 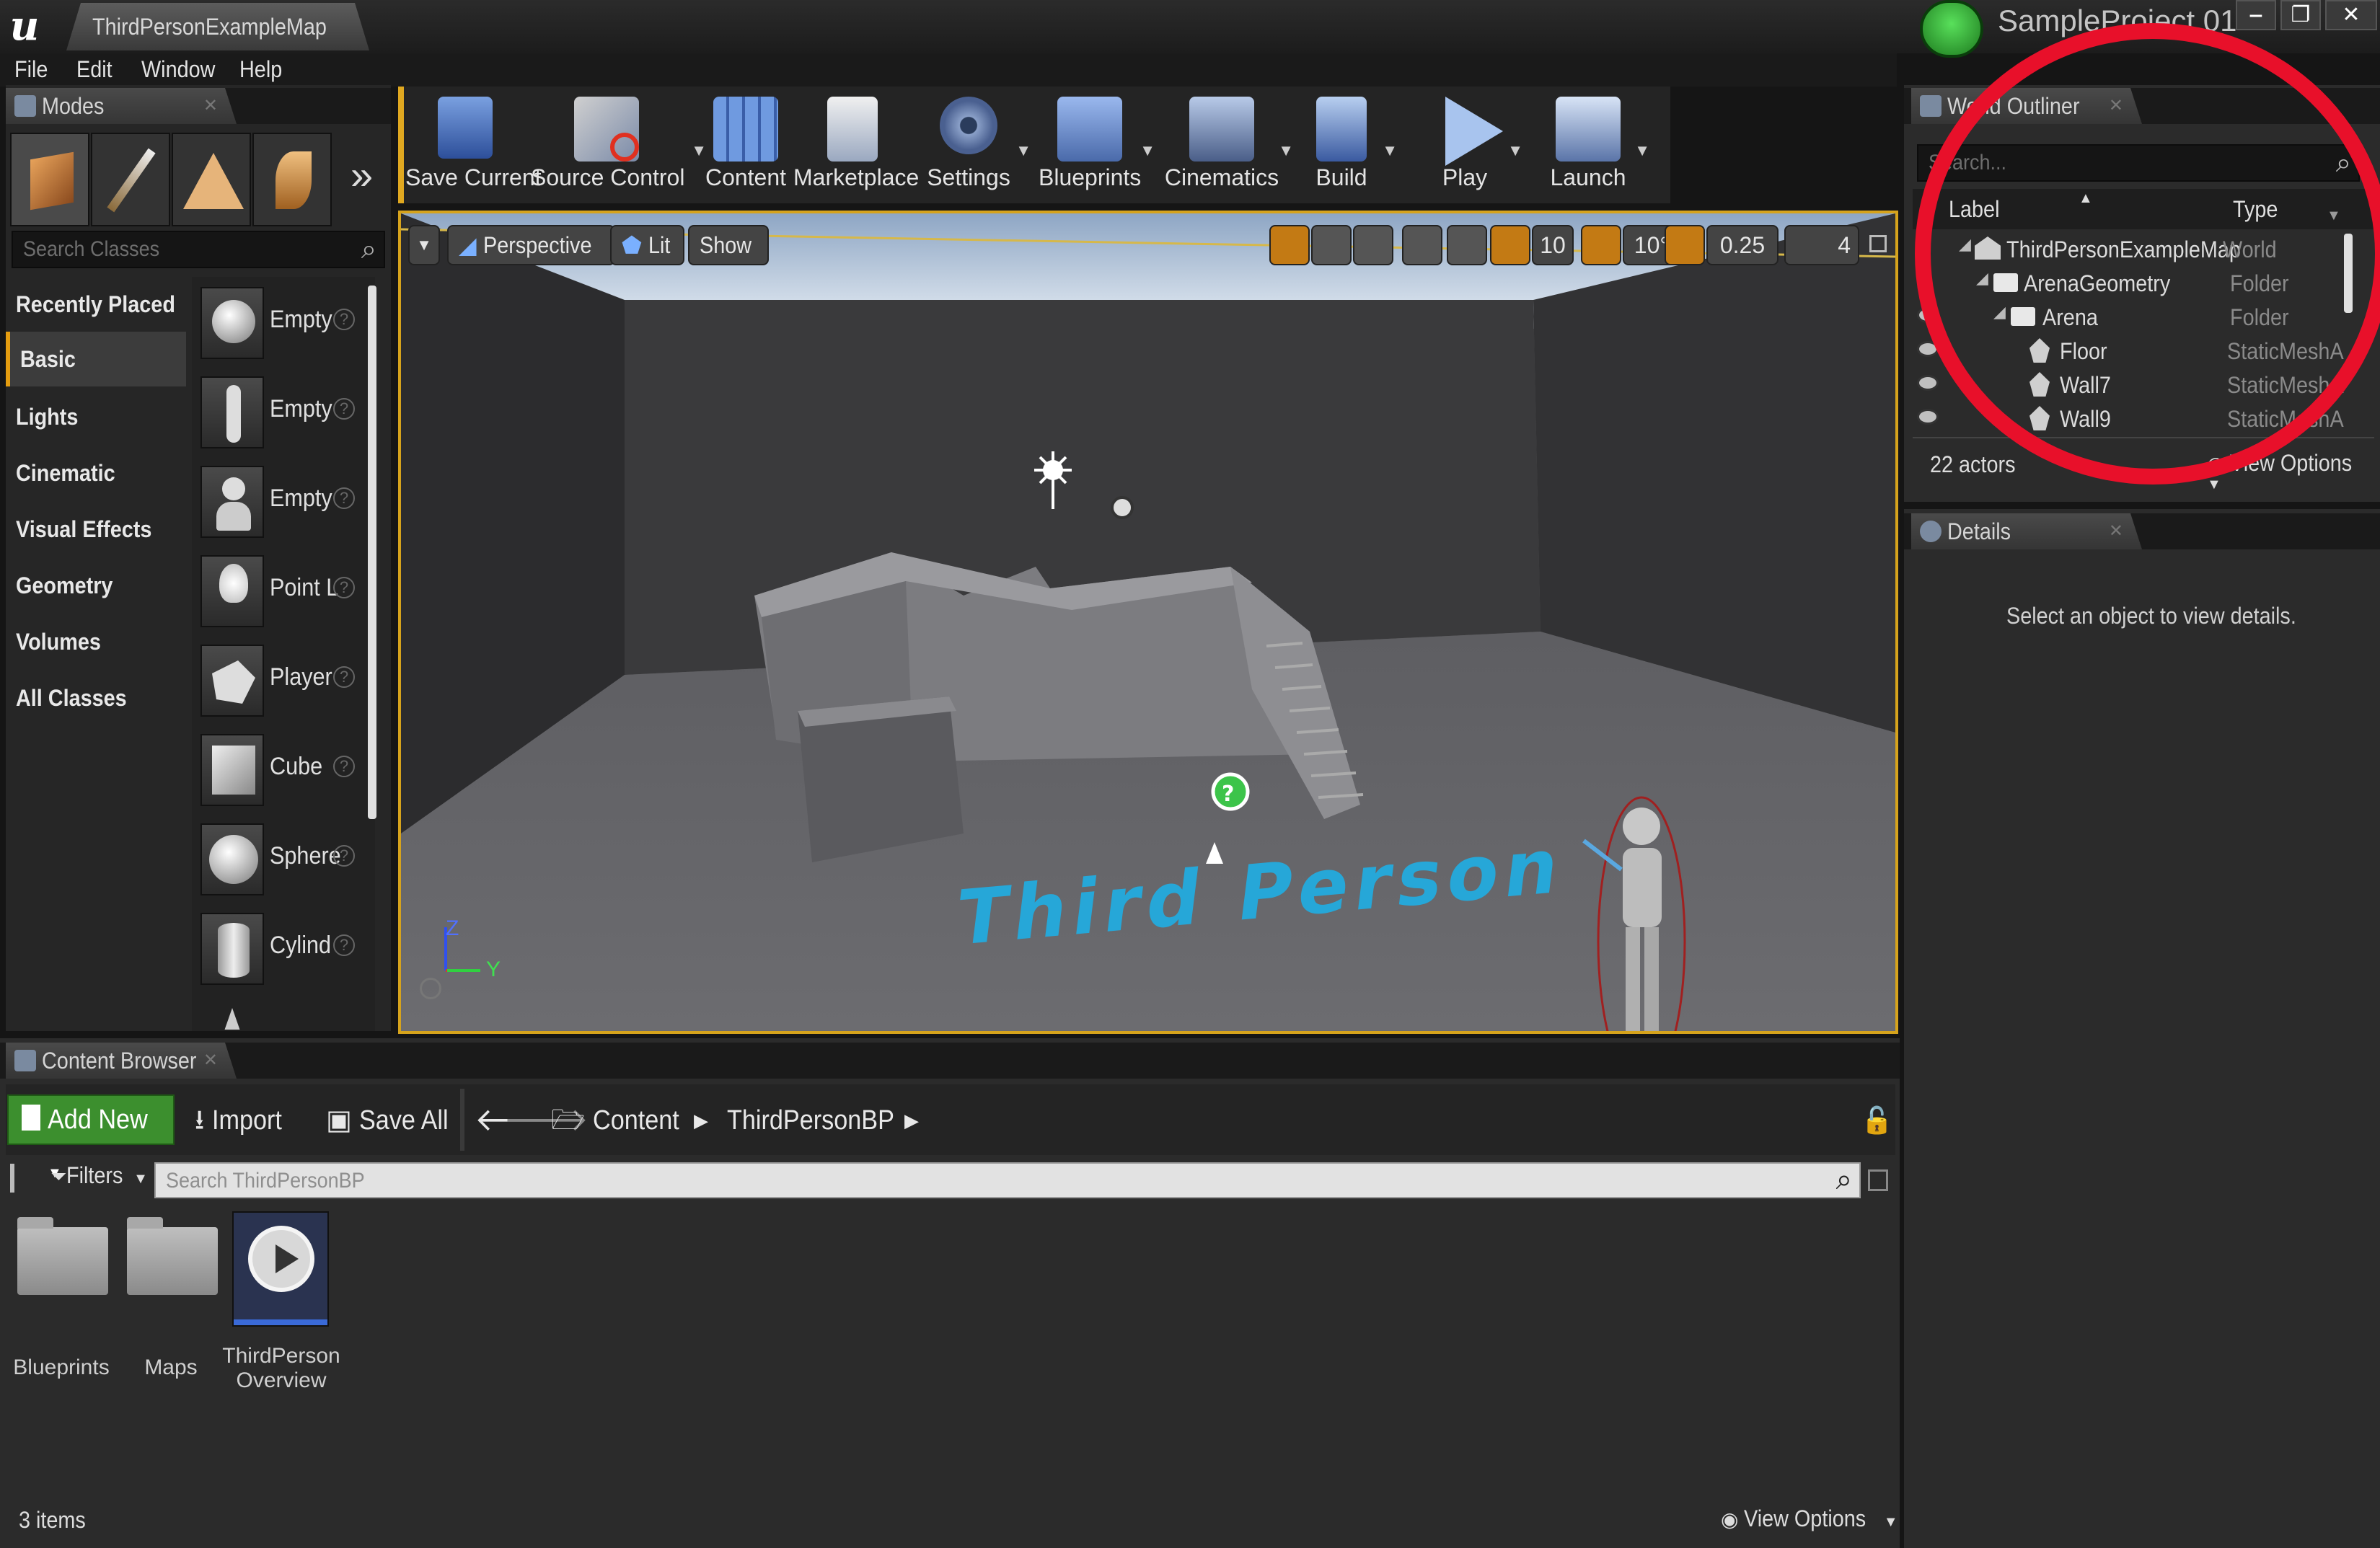 I want to click on place-item-sphere: Spherе ?, so click(x=278, y=859).